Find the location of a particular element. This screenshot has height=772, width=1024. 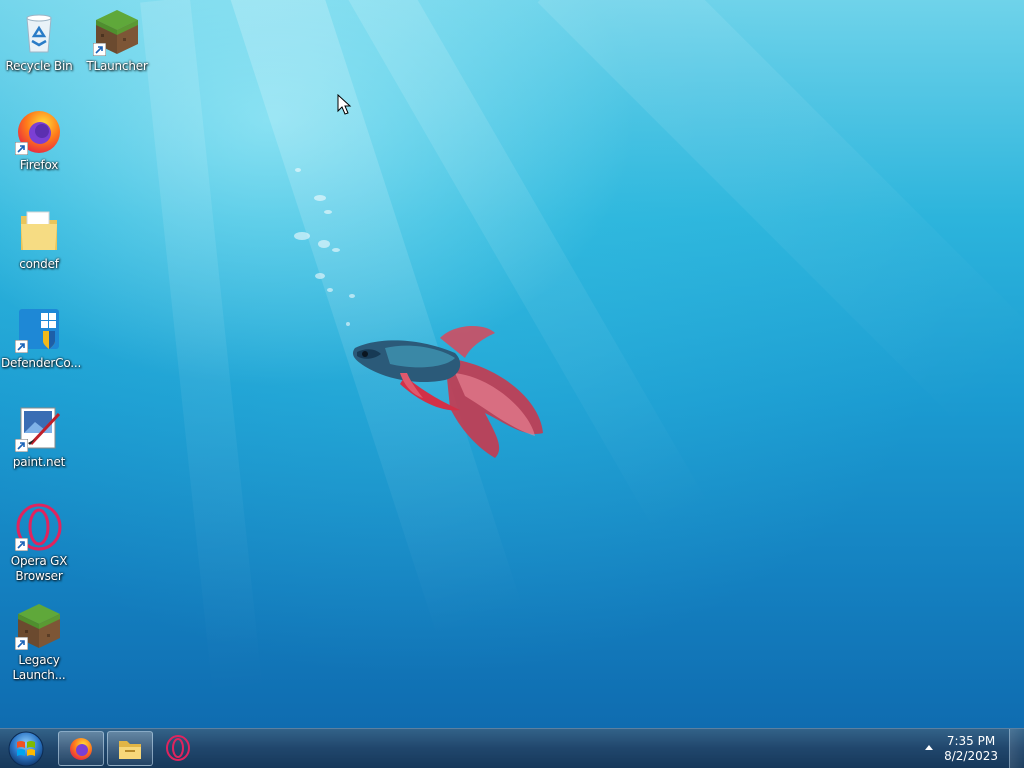

desktop-icon-label: paint.net is located at coordinates (39, 462).